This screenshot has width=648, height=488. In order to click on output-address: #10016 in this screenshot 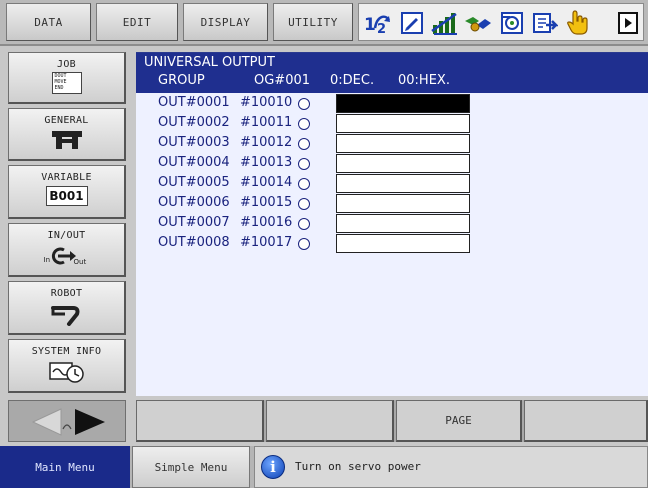, I will do `click(266, 222)`.